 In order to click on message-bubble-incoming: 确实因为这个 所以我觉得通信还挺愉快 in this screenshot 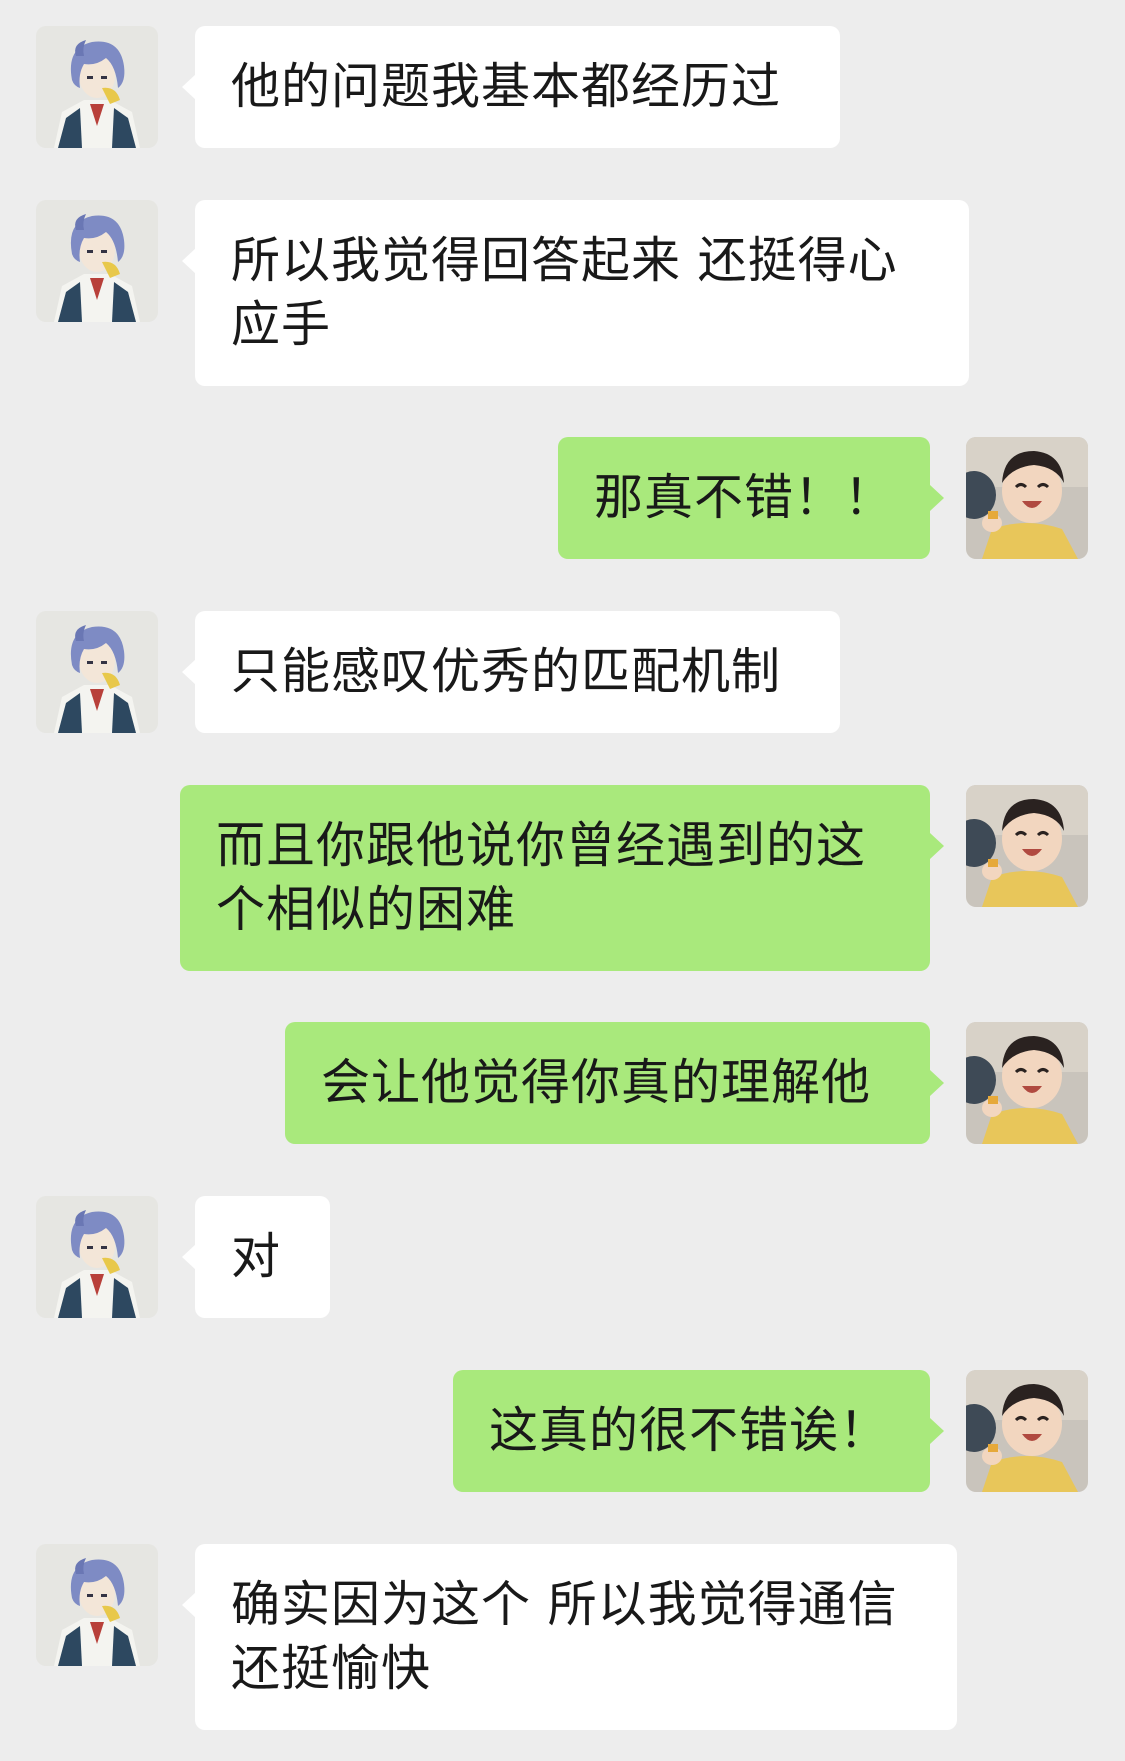, I will do `click(576, 1637)`.